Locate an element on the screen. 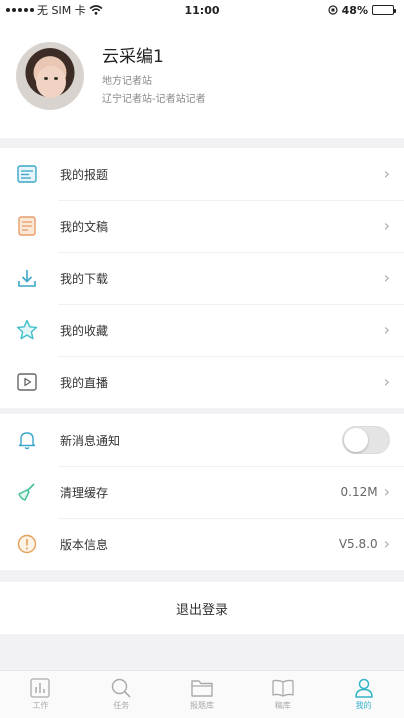  tab-label: 工作 is located at coordinates (40, 705).